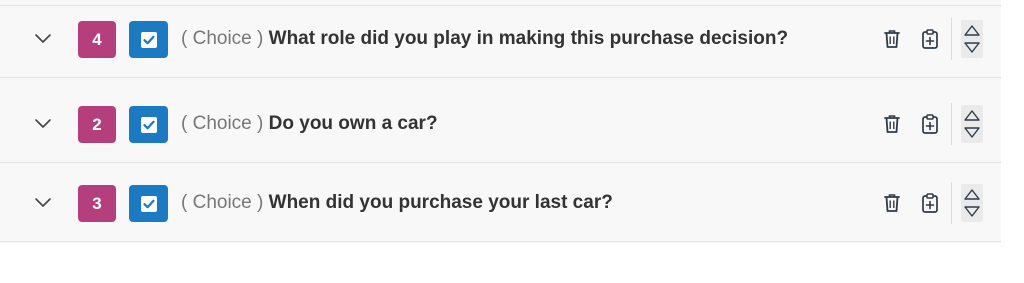  Describe the element at coordinates (353, 123) in the screenshot. I see `question-text: Do you own a car?` at that location.